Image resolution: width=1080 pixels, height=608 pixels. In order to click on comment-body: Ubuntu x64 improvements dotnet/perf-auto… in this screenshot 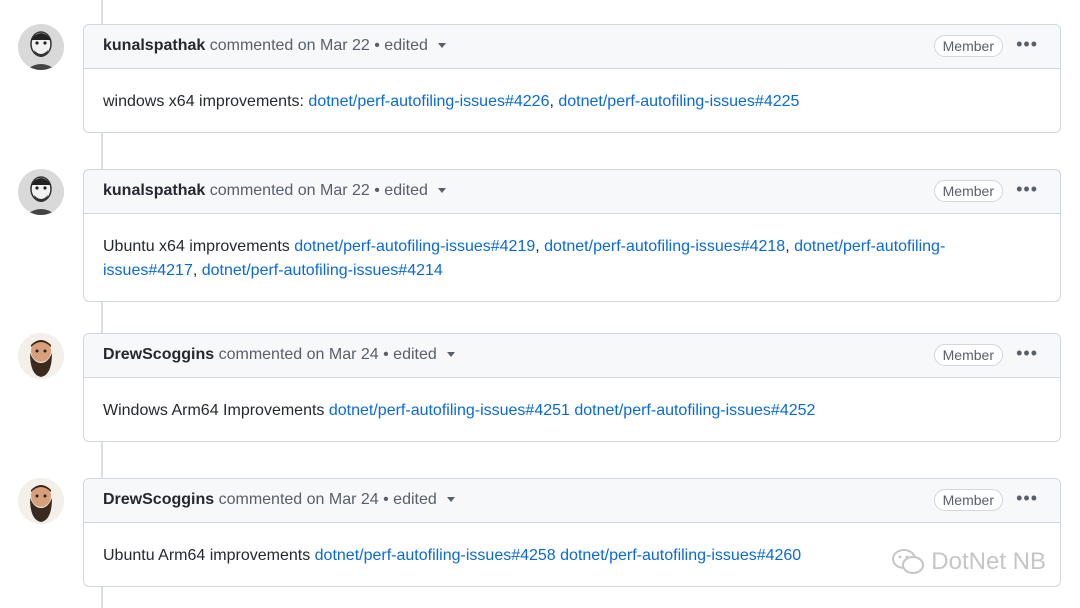, I will do `click(524, 258)`.